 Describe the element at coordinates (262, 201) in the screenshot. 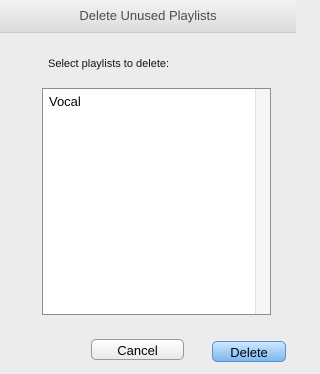

I see `list-scrollbar` at that location.